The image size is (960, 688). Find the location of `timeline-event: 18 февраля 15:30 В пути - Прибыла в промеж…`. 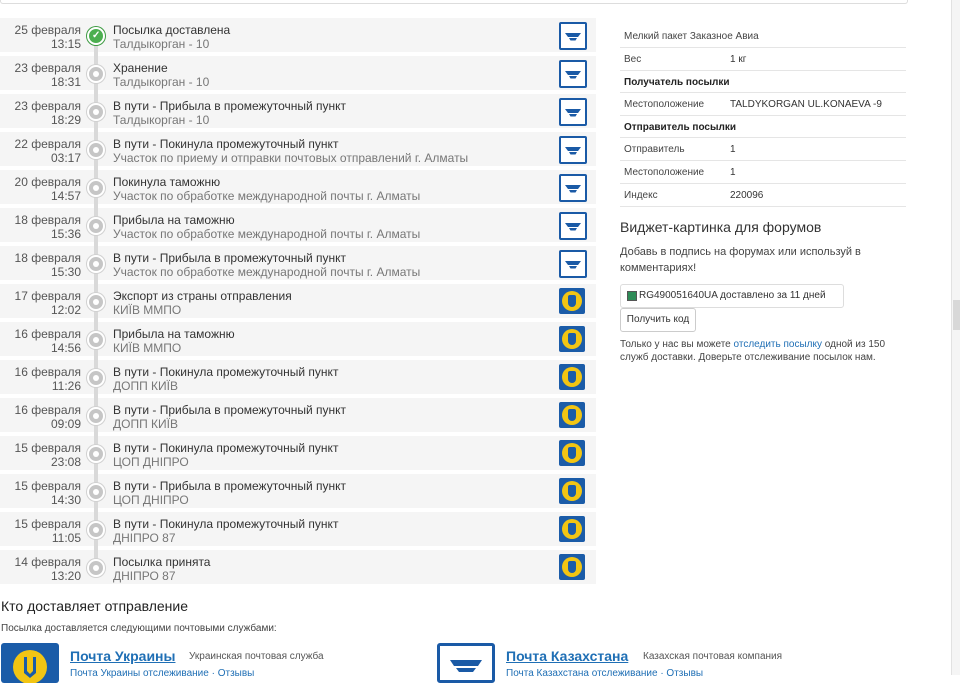

timeline-event: 18 февраля 15:30 В пути - Прибыла в промеж… is located at coordinates (298, 265).